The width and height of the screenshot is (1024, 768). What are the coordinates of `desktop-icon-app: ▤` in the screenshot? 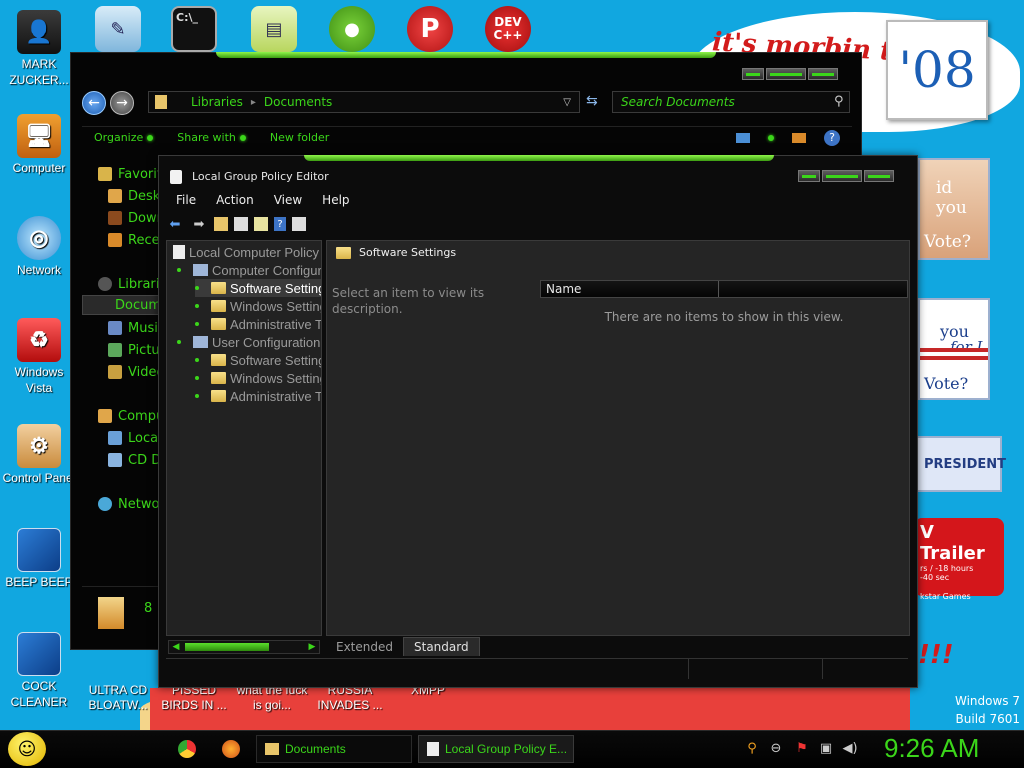 It's located at (274, 29).